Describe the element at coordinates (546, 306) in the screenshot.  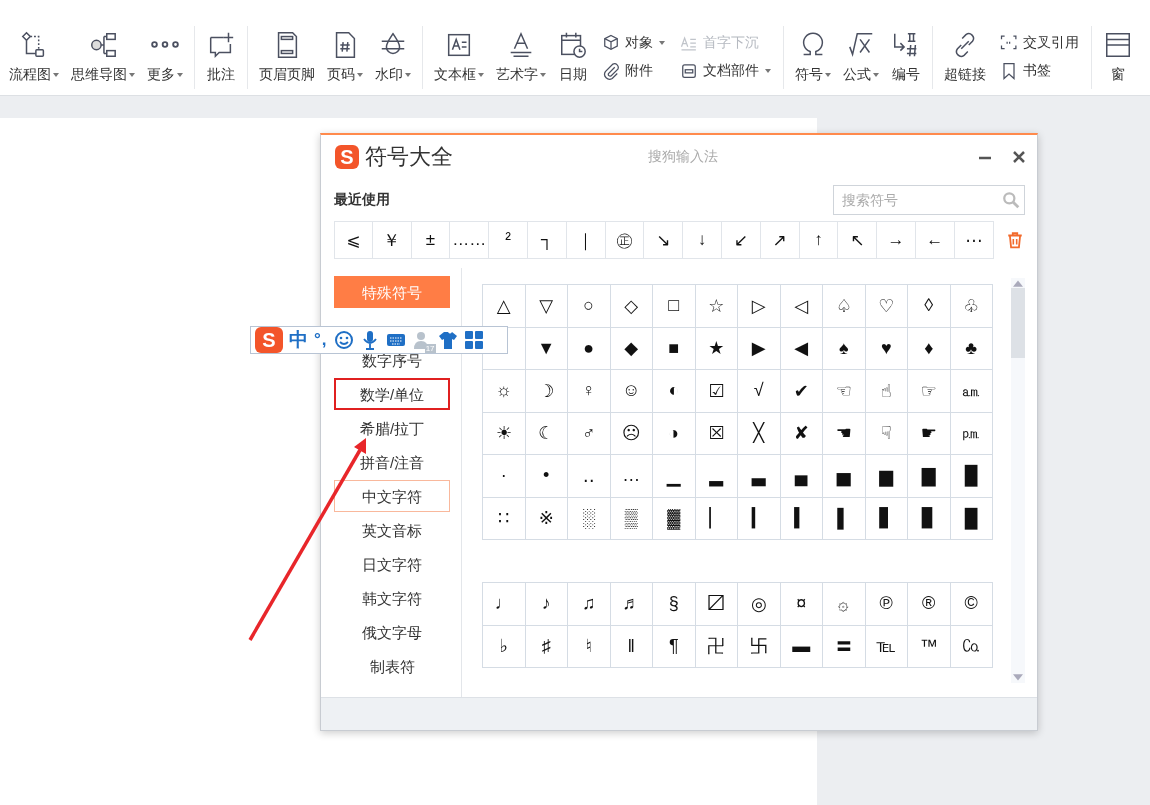
I see `symbol-cell: ▽` at that location.